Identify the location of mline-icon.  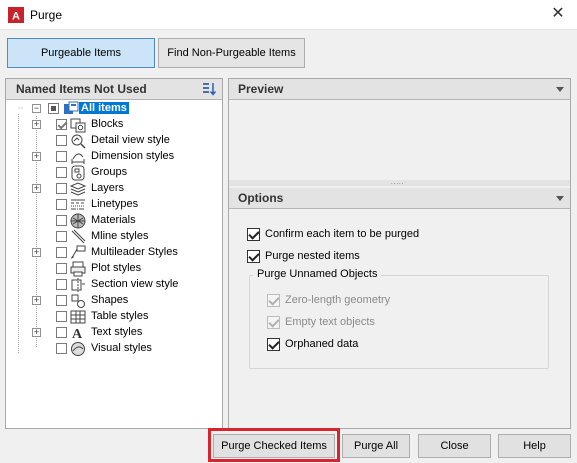
(78, 236).